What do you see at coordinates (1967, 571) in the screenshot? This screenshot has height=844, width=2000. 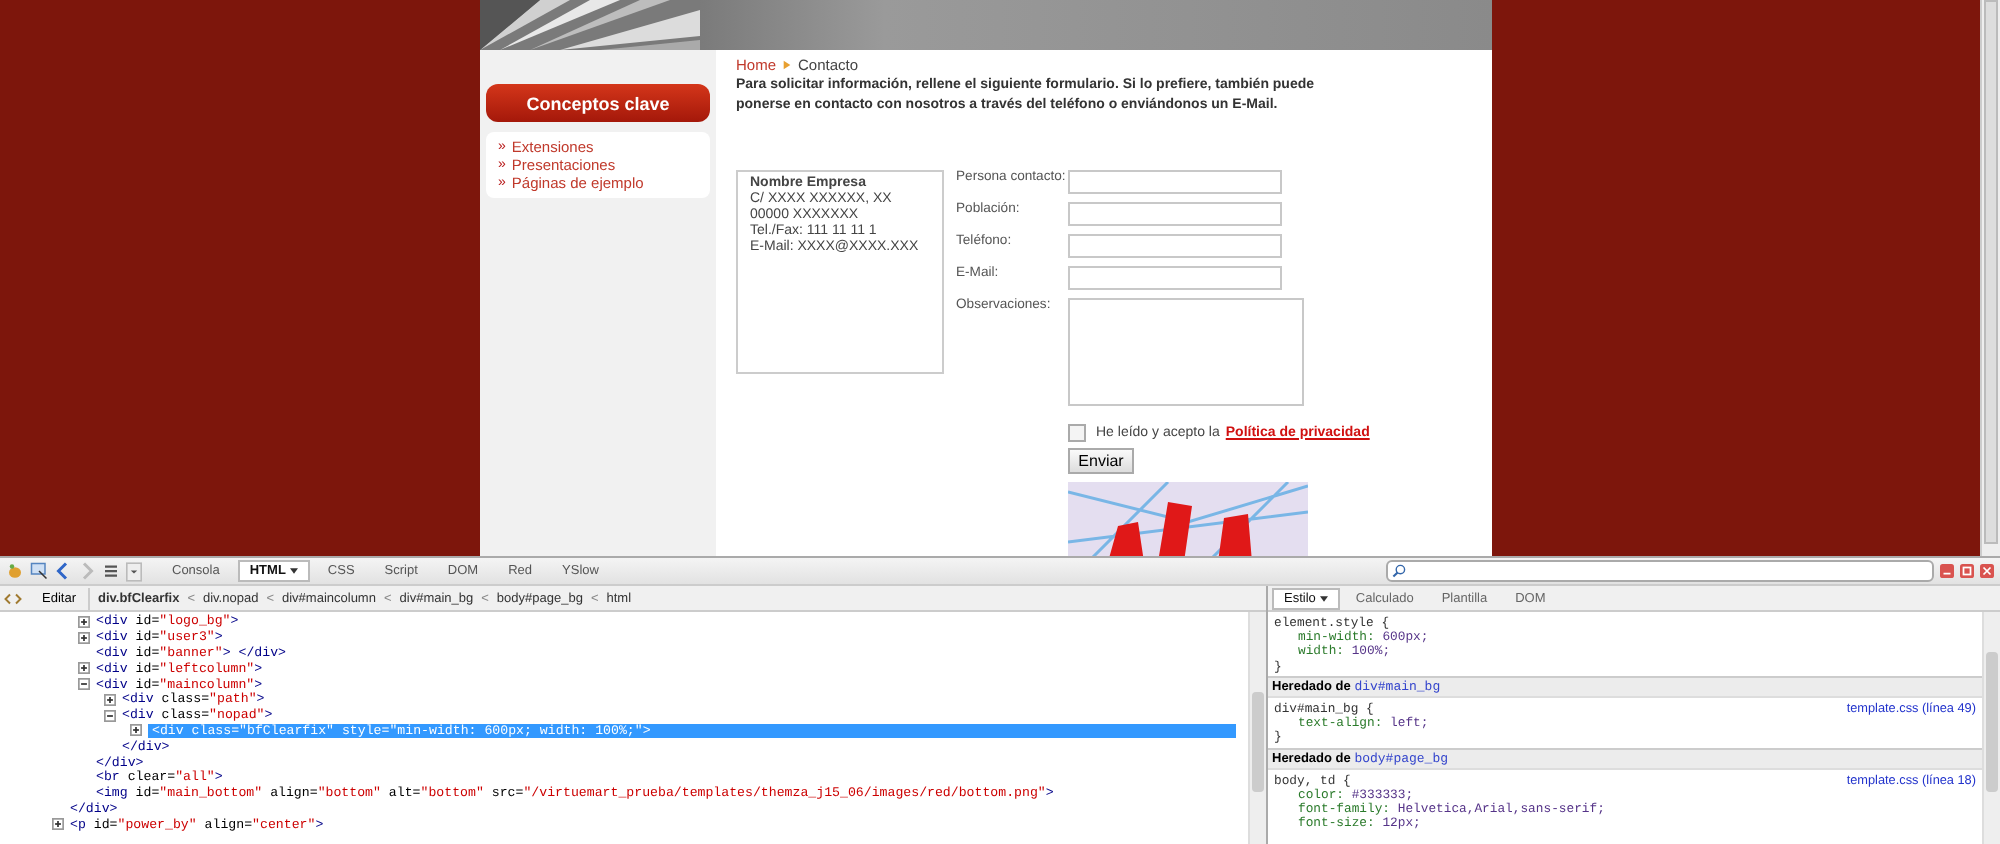 I see `detach-icon` at bounding box center [1967, 571].